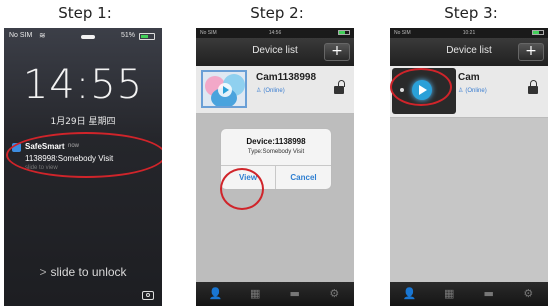  I want to click on step-1-label: Step 1:, so click(85, 13).